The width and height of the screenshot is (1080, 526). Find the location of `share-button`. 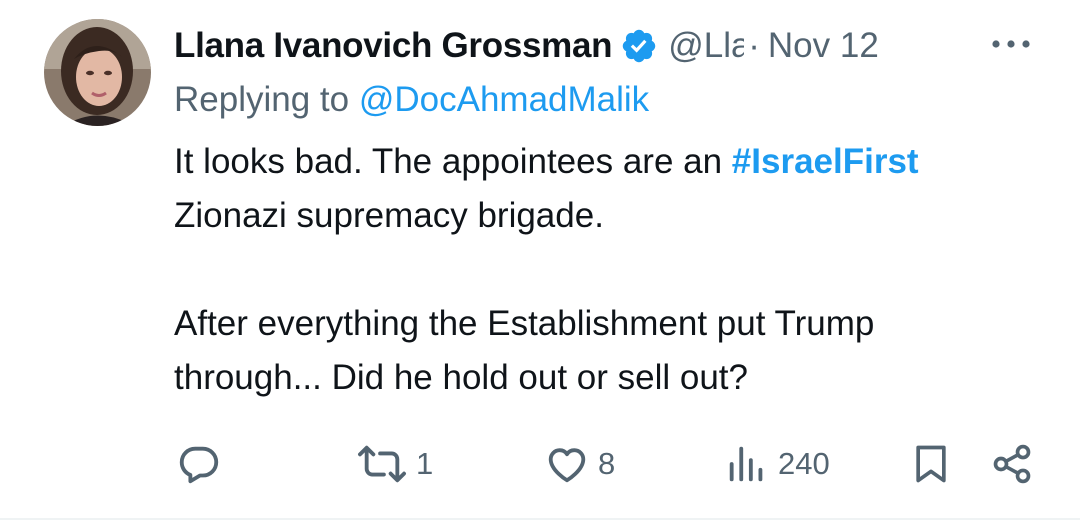

share-button is located at coordinates (1012, 464).